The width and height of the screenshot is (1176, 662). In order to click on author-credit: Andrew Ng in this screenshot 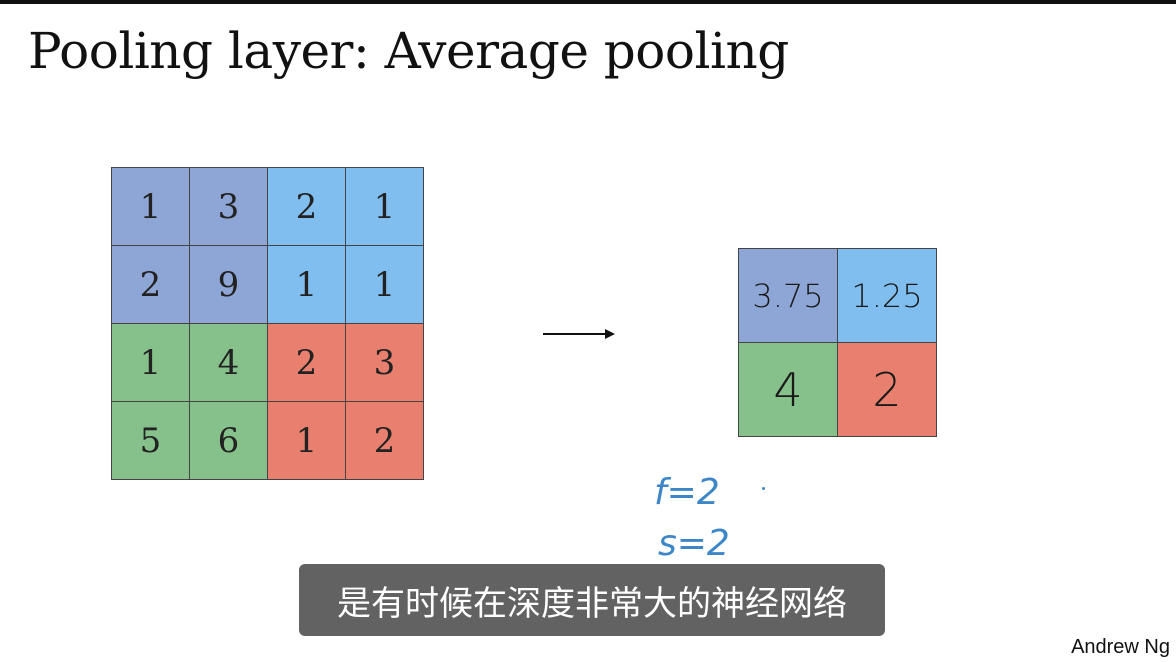, I will do `click(1120, 647)`.